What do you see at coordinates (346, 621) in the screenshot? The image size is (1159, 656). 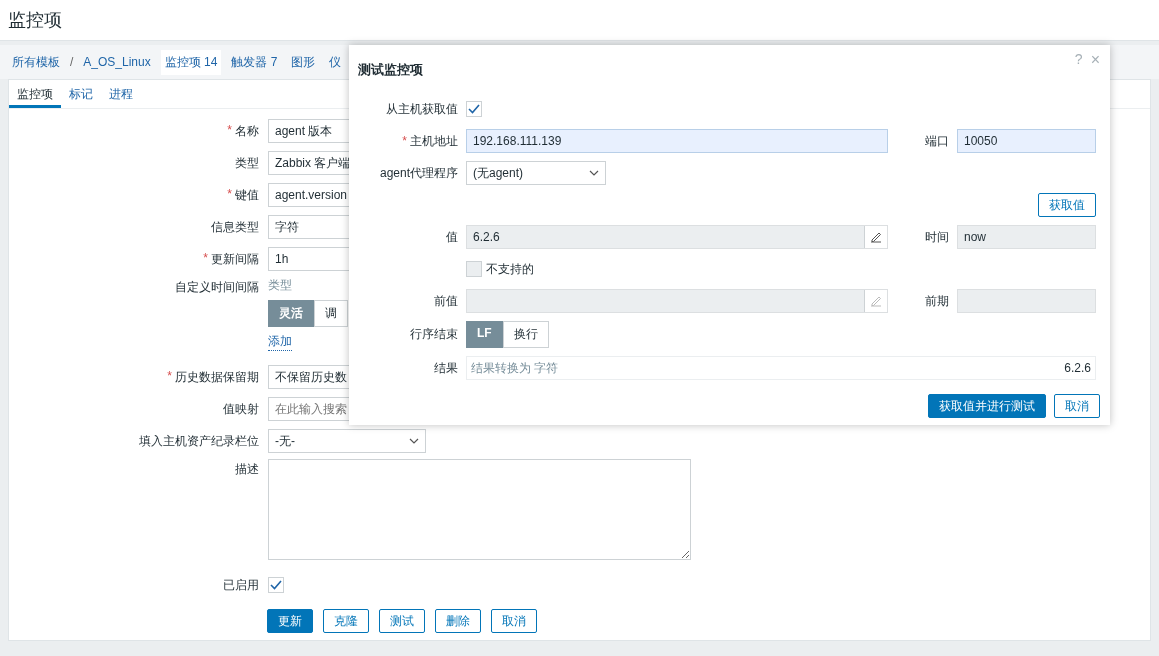 I see `form-button: 克隆` at bounding box center [346, 621].